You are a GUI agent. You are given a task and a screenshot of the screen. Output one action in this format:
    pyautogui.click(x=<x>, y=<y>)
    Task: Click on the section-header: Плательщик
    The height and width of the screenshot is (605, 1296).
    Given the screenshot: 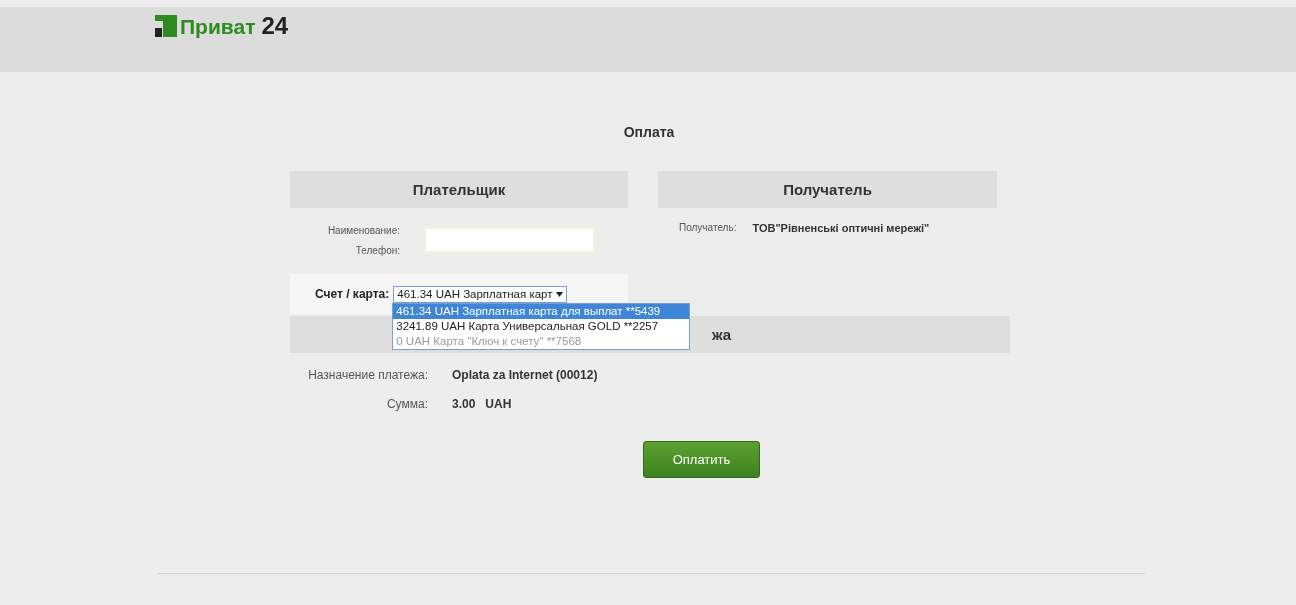 What is the action you would take?
    pyautogui.click(x=459, y=189)
    